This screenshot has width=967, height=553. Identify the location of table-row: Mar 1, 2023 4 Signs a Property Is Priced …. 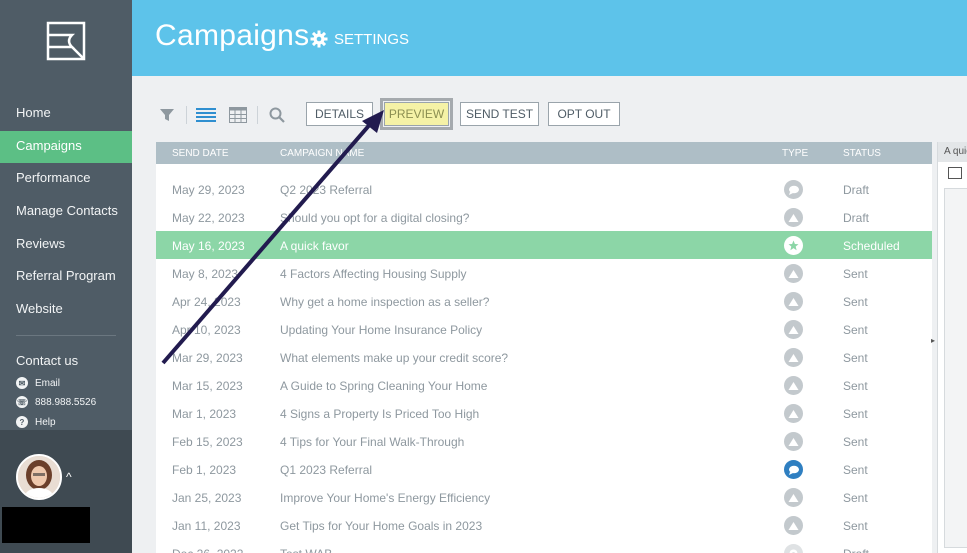
(544, 413).